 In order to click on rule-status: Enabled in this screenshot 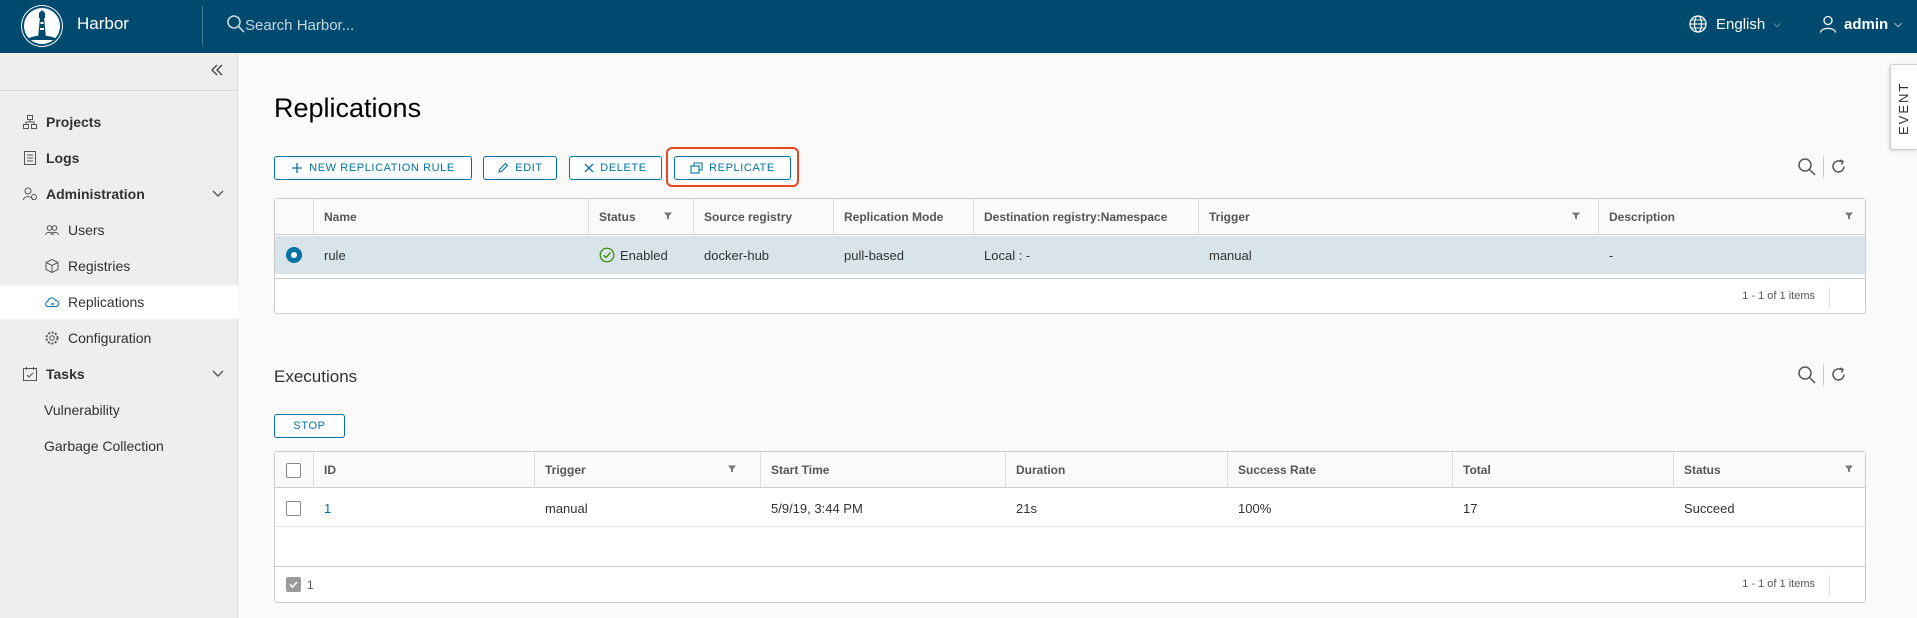, I will do `click(644, 255)`.